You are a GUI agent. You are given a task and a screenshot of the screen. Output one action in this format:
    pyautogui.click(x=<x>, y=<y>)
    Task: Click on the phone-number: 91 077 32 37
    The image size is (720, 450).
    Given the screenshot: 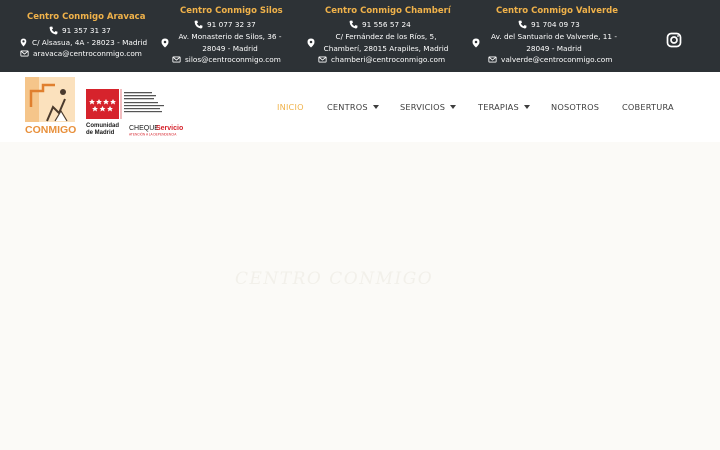 What is the action you would take?
    pyautogui.click(x=231, y=24)
    